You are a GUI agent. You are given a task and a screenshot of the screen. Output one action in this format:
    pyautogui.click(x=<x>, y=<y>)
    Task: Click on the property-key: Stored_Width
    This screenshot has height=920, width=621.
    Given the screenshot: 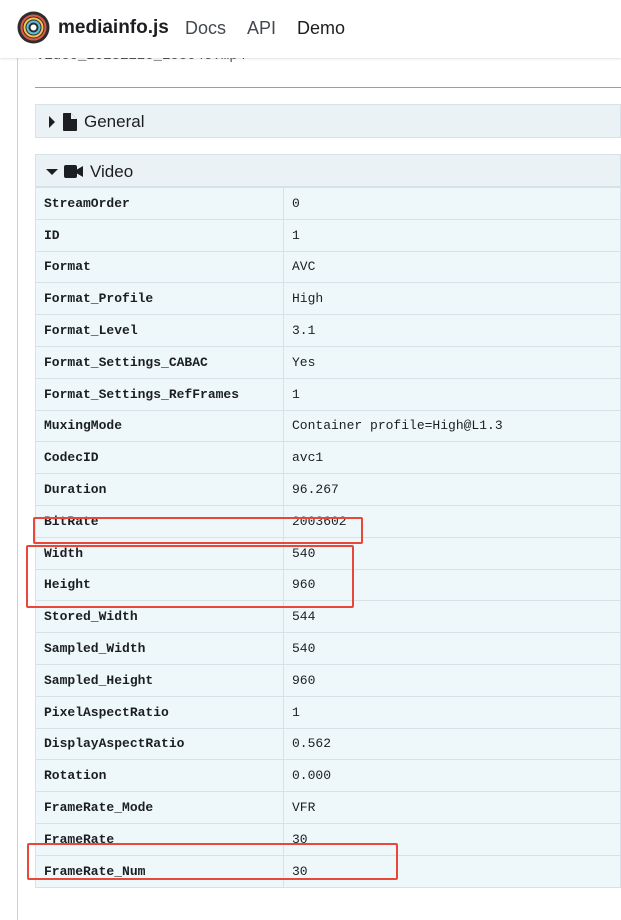 What is the action you would take?
    pyautogui.click(x=159, y=617)
    